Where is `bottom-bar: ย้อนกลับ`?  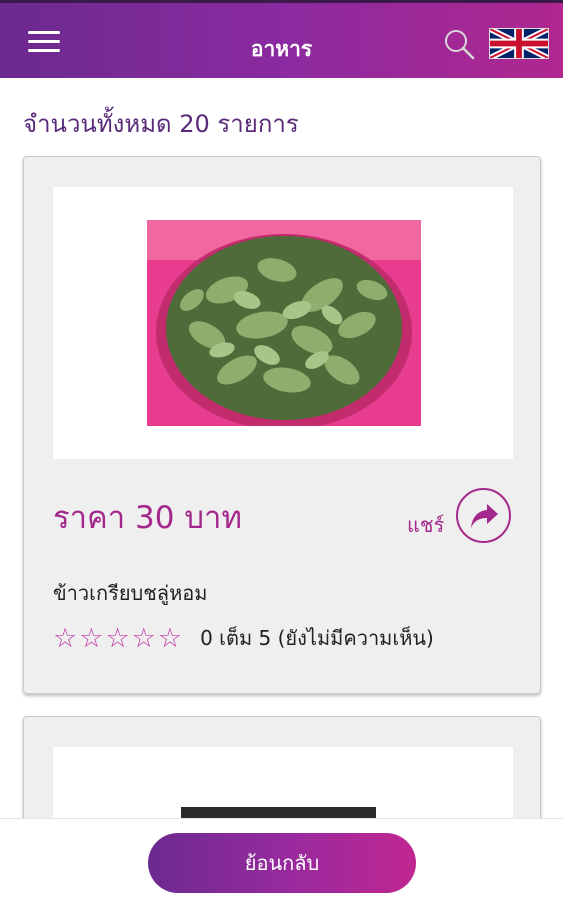
bottom-bar: ย้อนกลับ is located at coordinates (281, 859).